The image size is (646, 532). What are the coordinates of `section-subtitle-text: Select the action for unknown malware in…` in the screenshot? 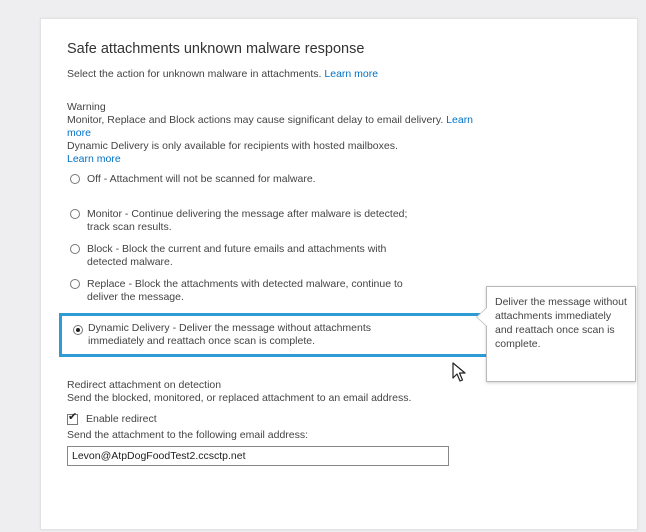 It's located at (194, 74).